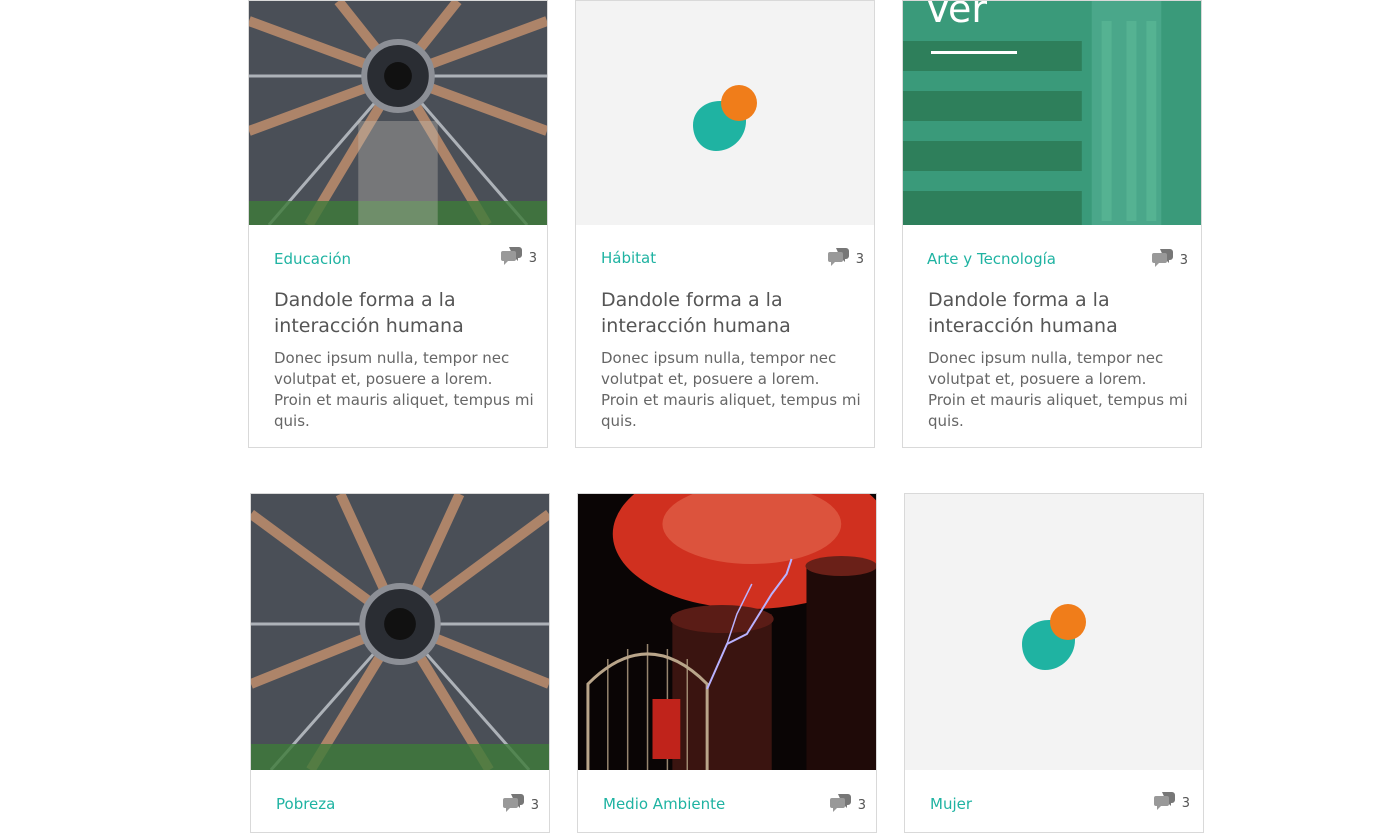  I want to click on article-card: Pobreza 3, so click(400, 663).